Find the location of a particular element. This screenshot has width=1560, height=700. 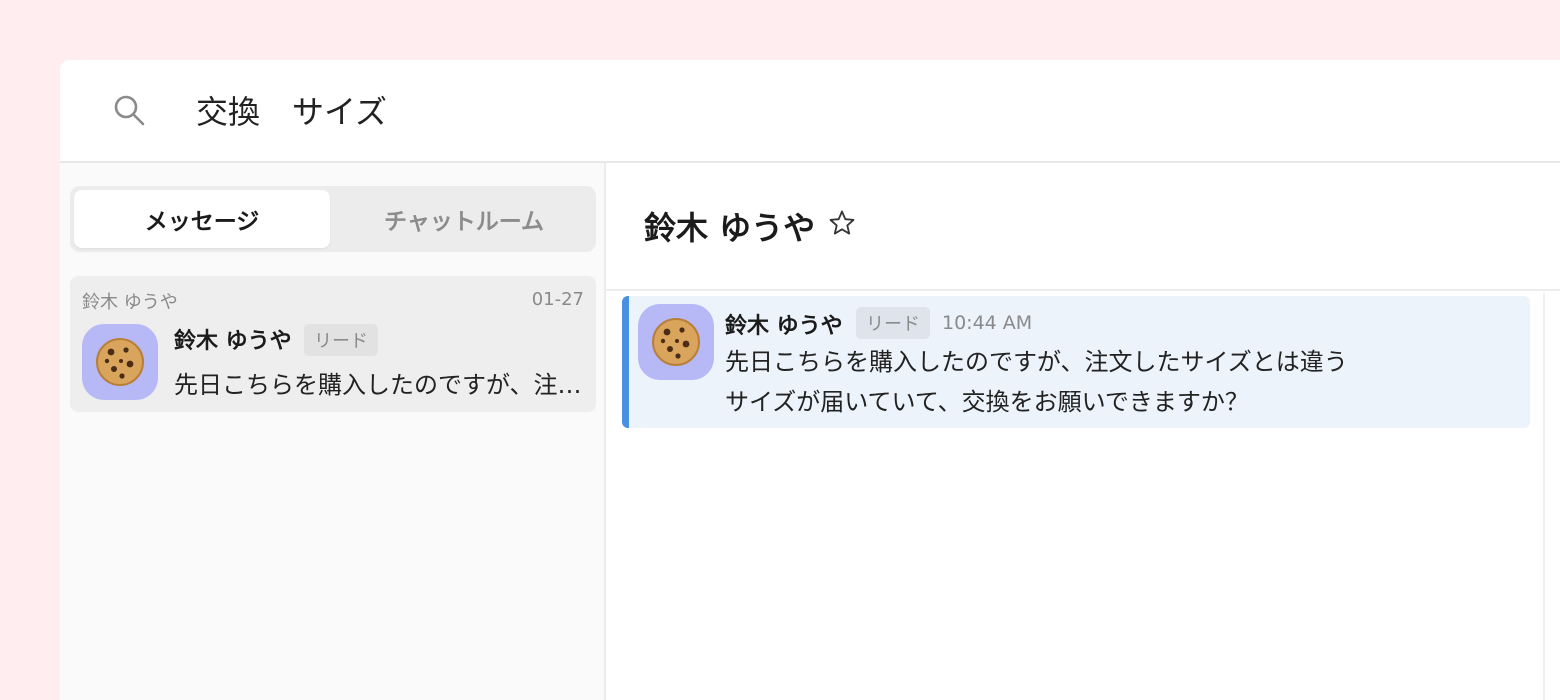

message-timestamp: 10:44 AM is located at coordinates (987, 323).